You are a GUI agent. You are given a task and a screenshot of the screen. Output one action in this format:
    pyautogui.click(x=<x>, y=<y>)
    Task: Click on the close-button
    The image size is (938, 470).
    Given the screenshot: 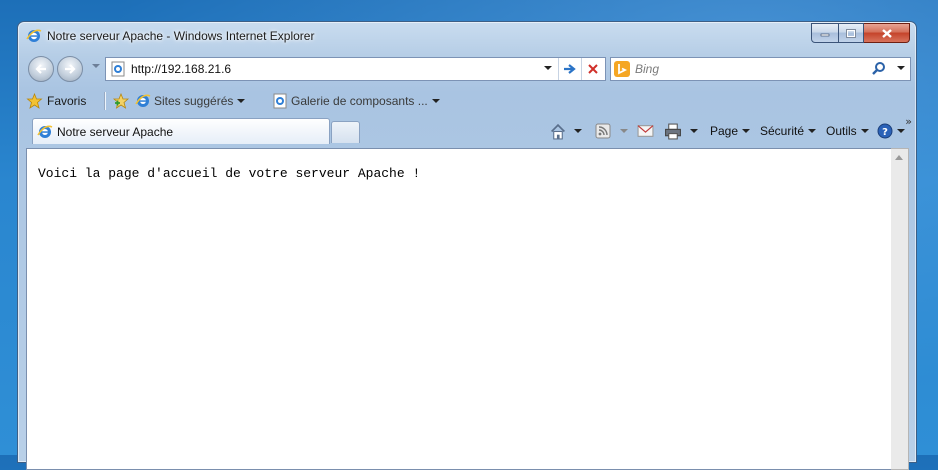 What is the action you would take?
    pyautogui.click(x=887, y=33)
    